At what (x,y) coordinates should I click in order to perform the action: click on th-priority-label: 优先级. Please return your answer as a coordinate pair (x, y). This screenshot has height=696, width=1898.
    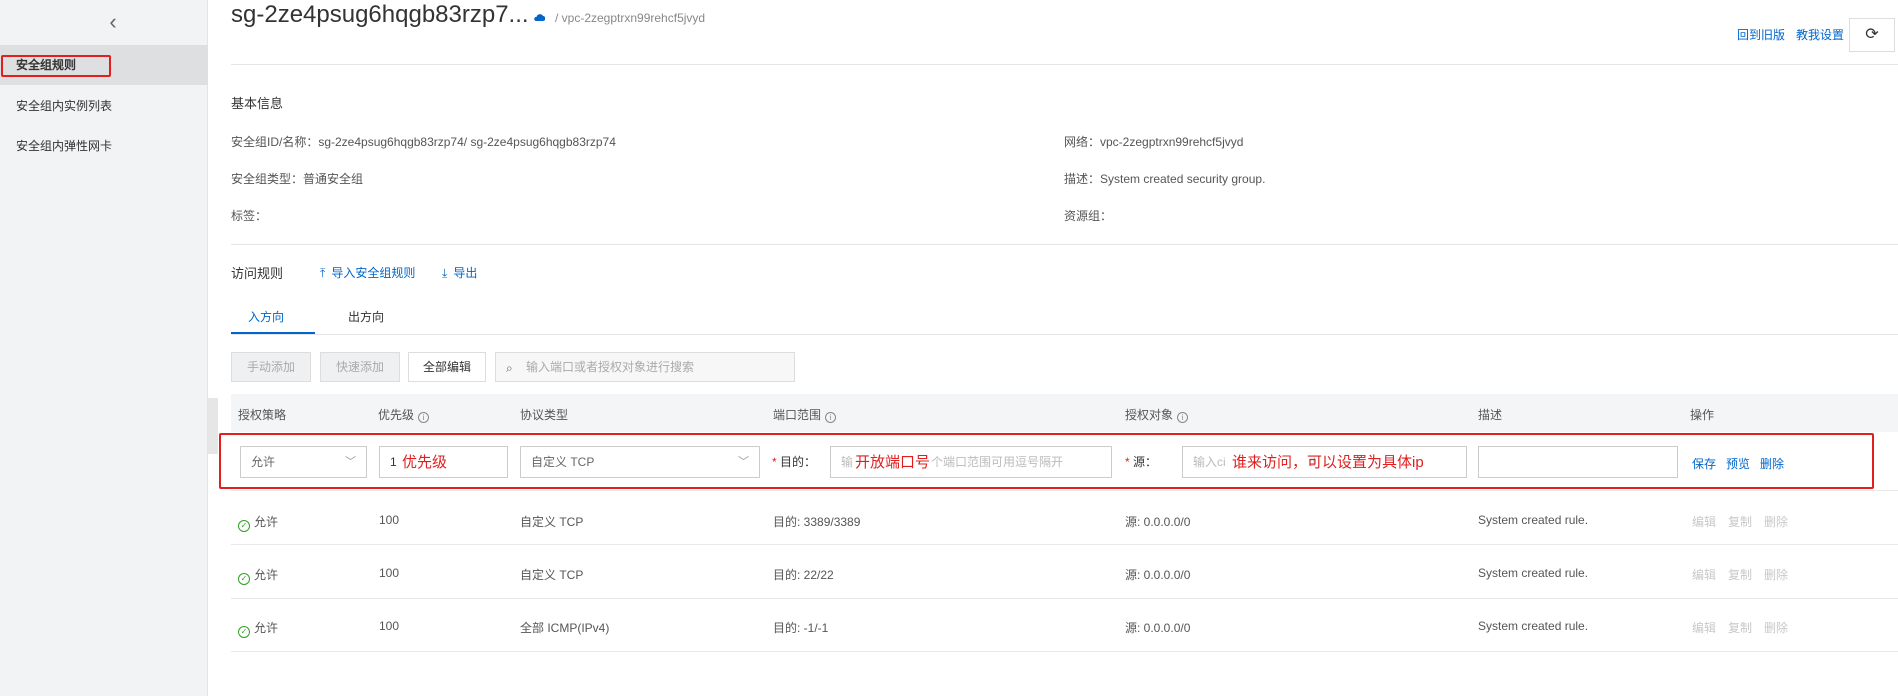
    Looking at the image, I should click on (396, 415).